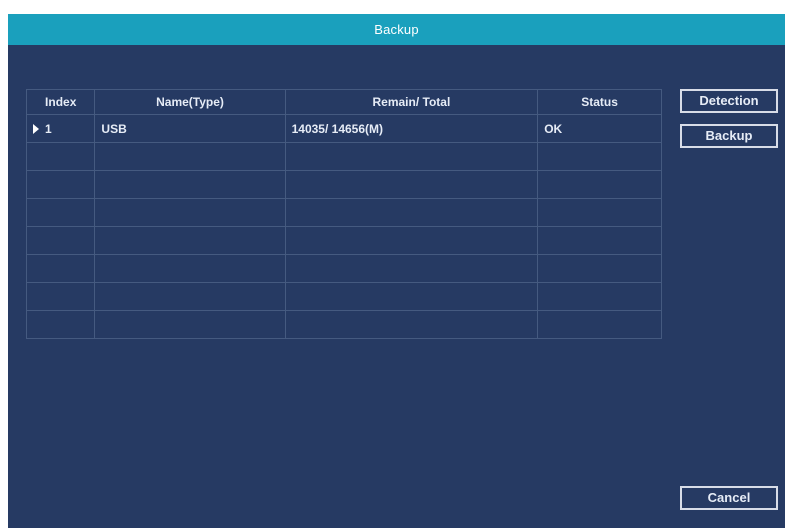 The image size is (786, 529). What do you see at coordinates (190, 128) in the screenshot?
I see `row-name-cell: USB` at bounding box center [190, 128].